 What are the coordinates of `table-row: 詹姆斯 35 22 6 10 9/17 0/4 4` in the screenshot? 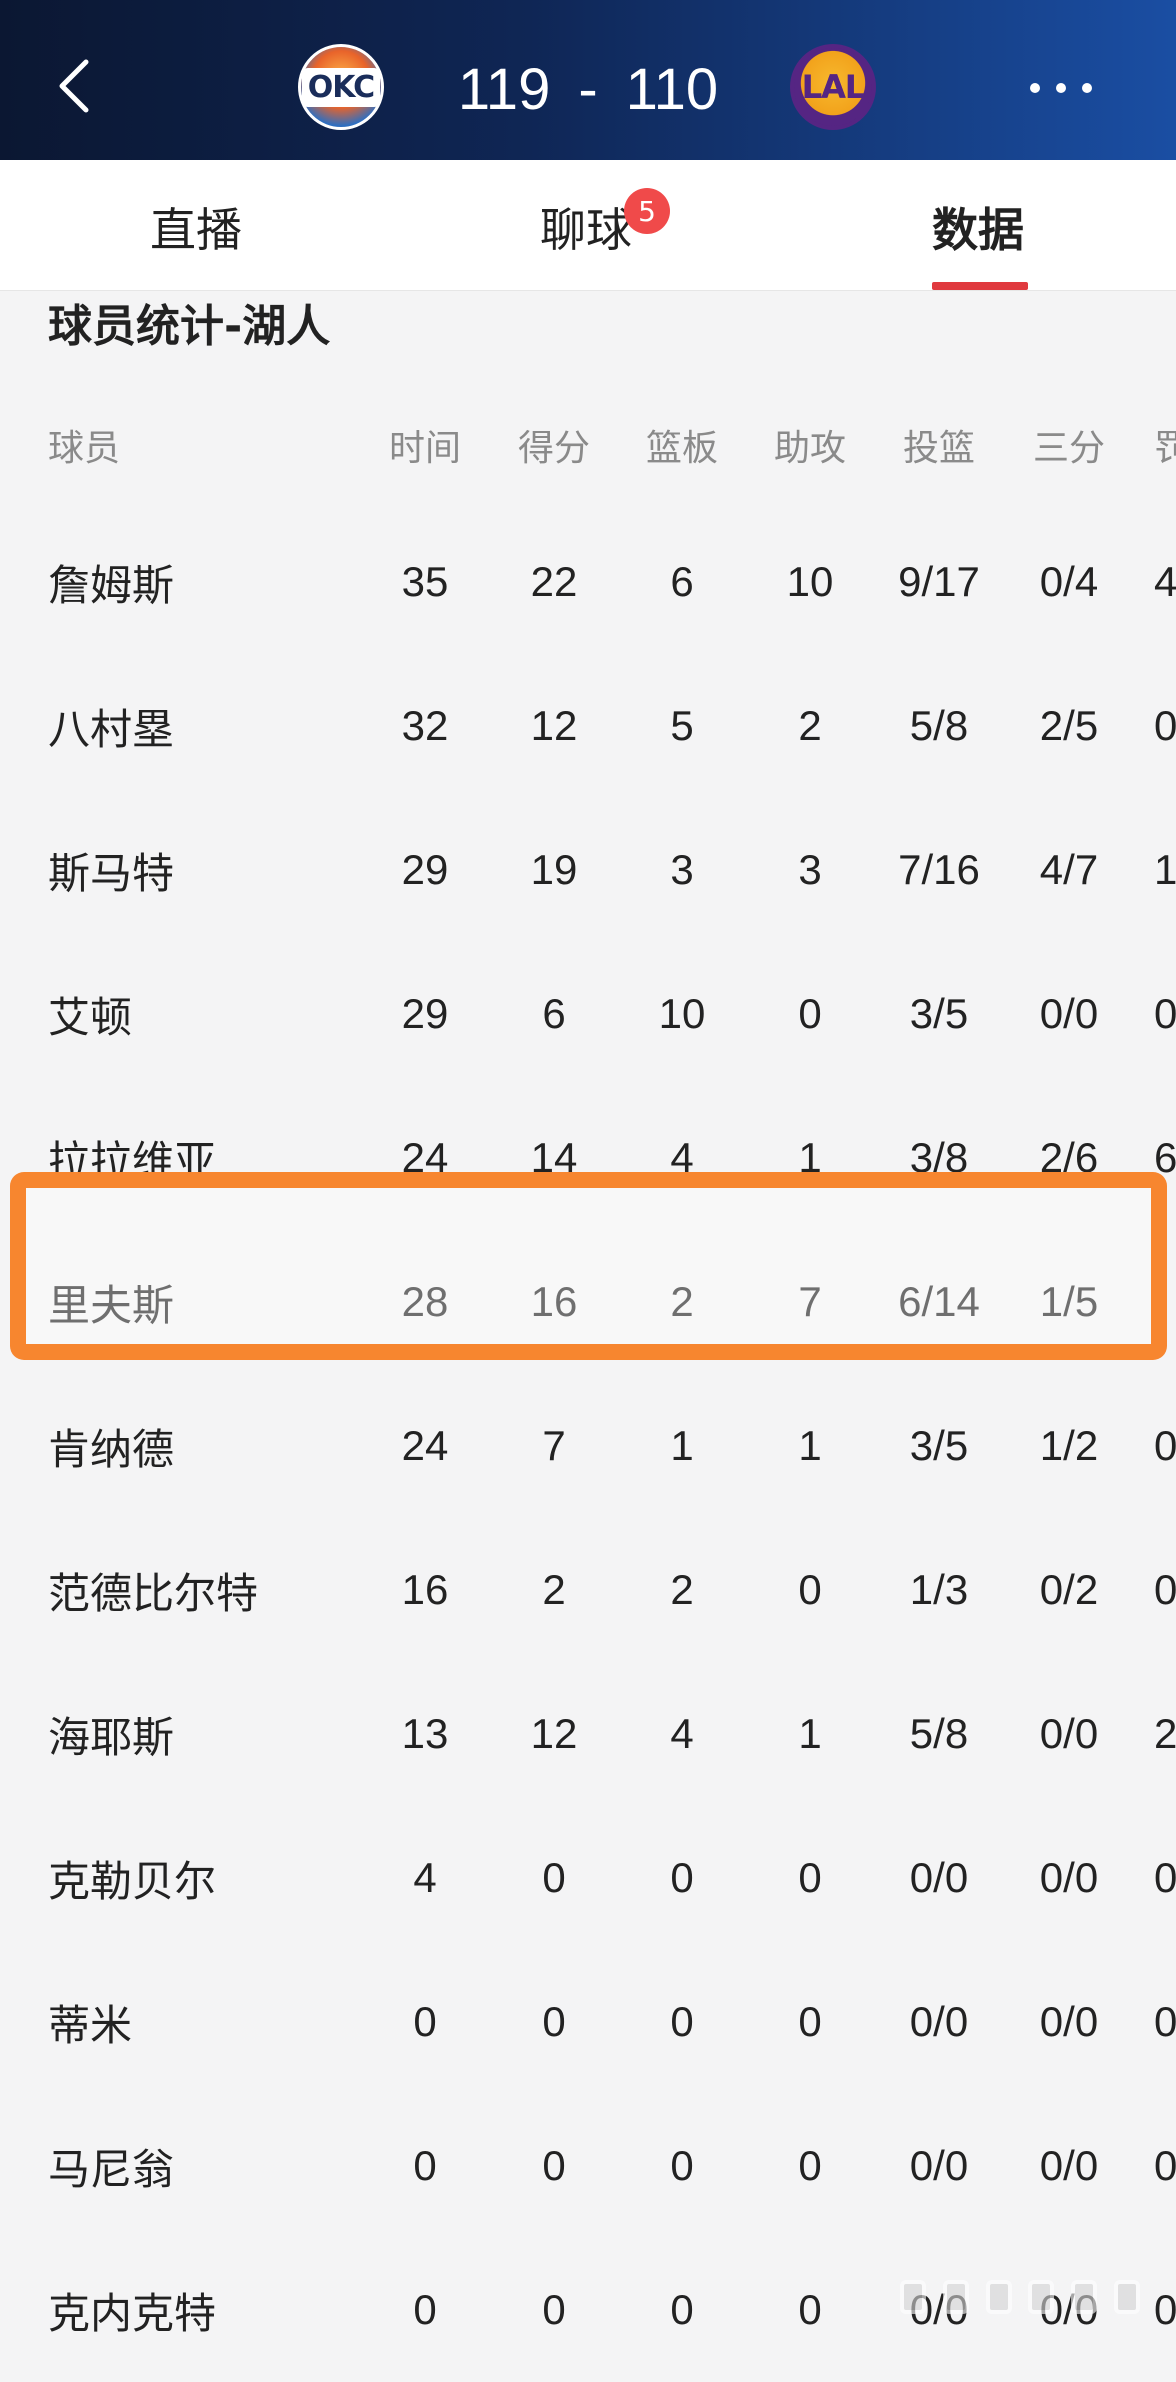 It's located at (588, 582).